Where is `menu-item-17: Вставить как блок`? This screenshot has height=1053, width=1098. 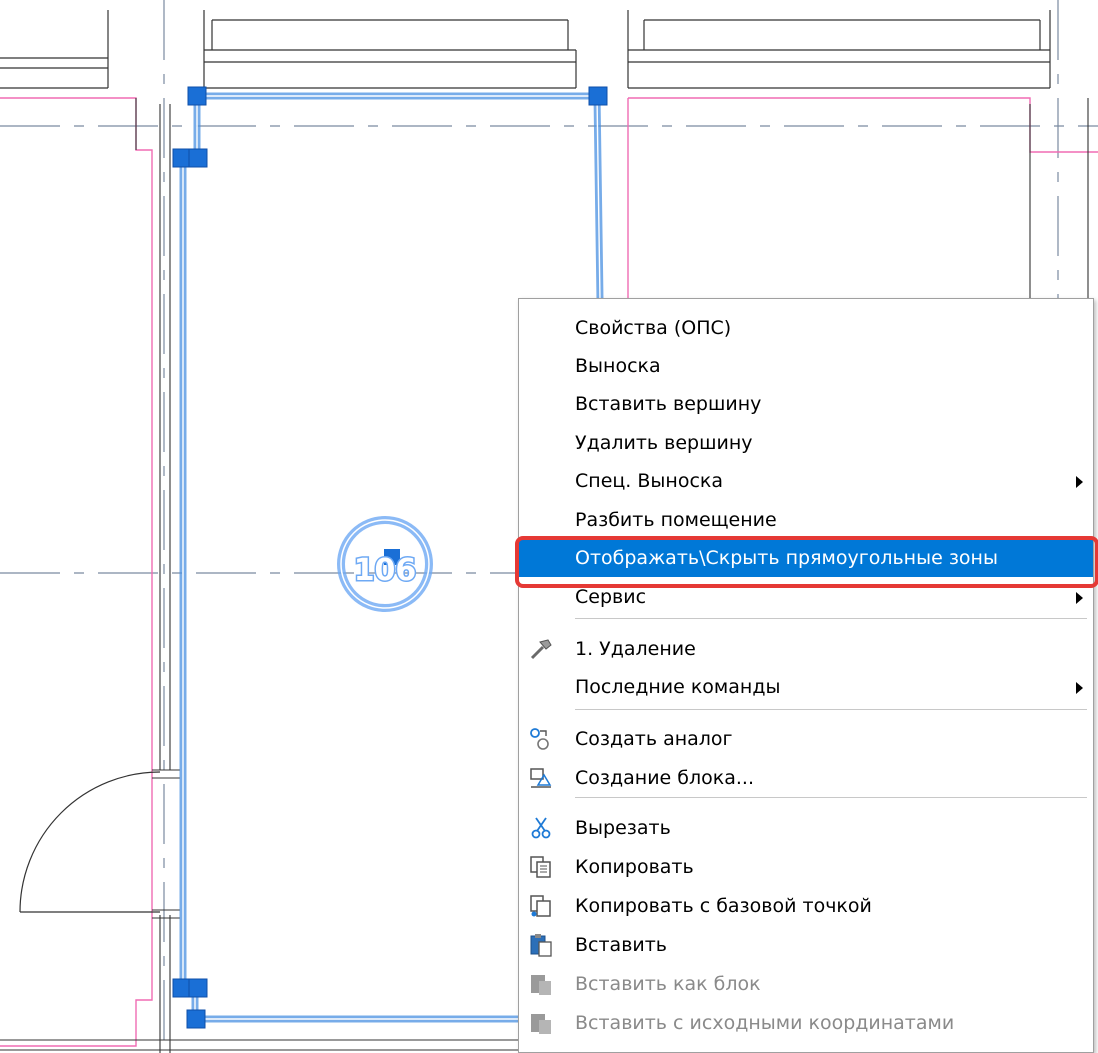 menu-item-17: Вставить как блок is located at coordinates (806, 984).